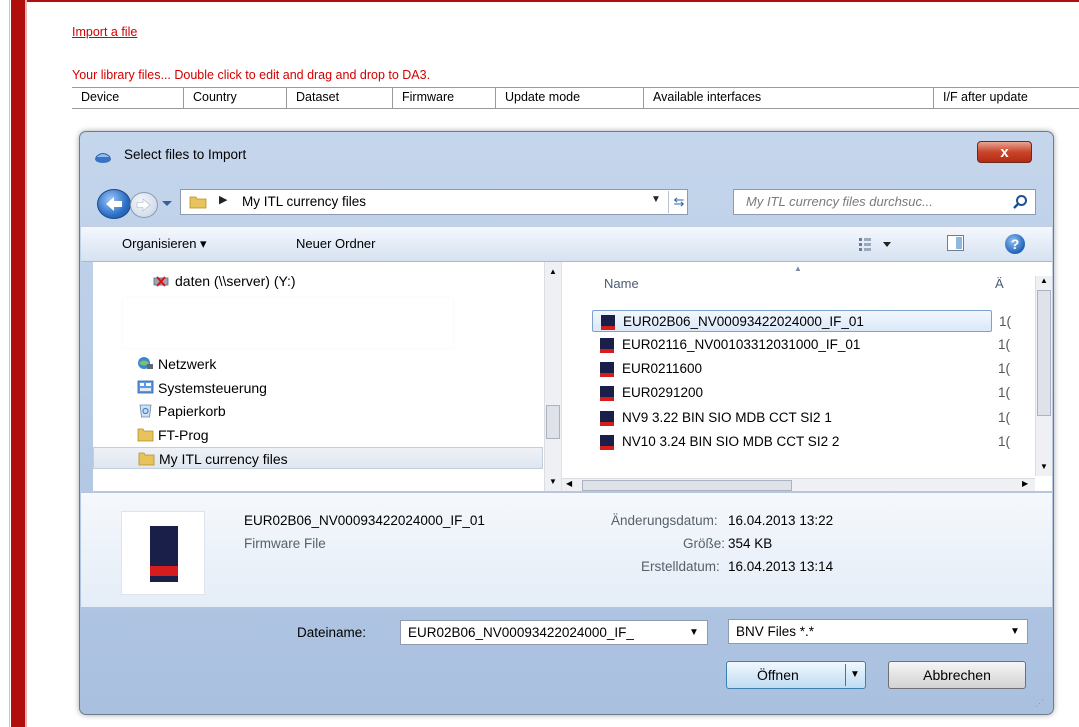  What do you see at coordinates (662, 368) in the screenshot?
I see `file-name: EUR0211600` at bounding box center [662, 368].